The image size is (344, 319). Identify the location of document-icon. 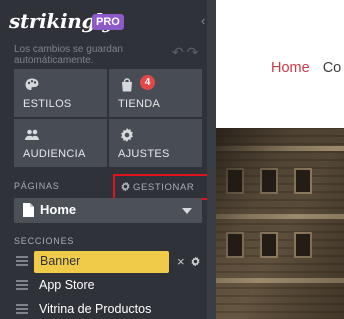
(28, 210).